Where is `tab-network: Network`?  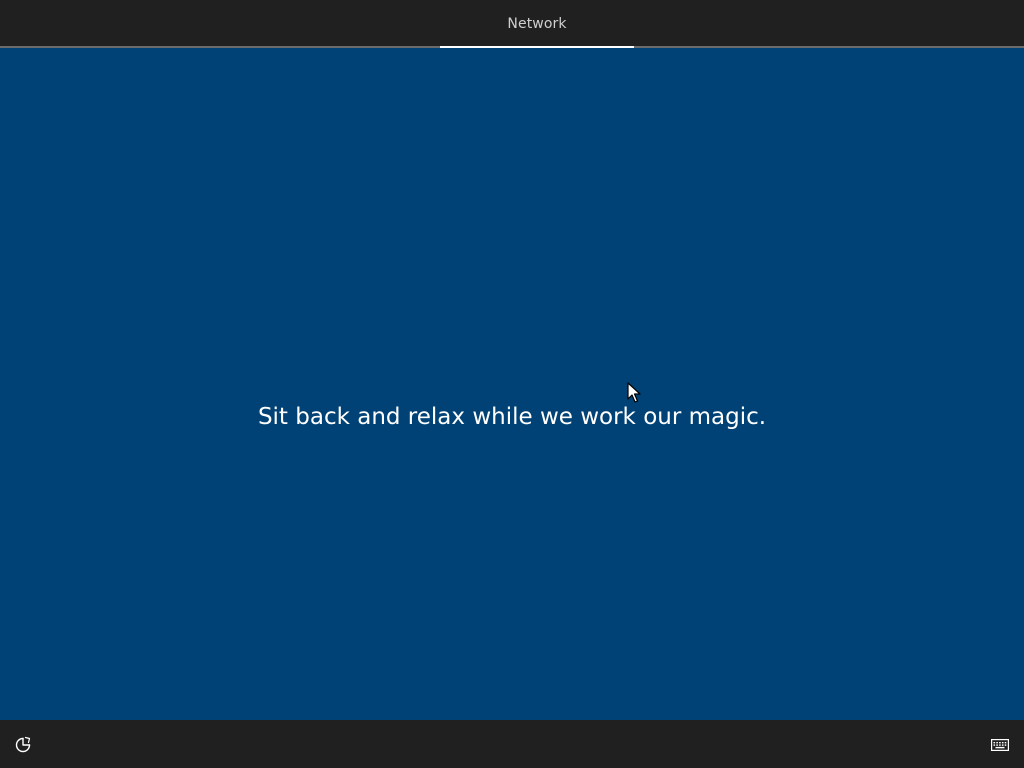 tab-network: Network is located at coordinates (537, 24).